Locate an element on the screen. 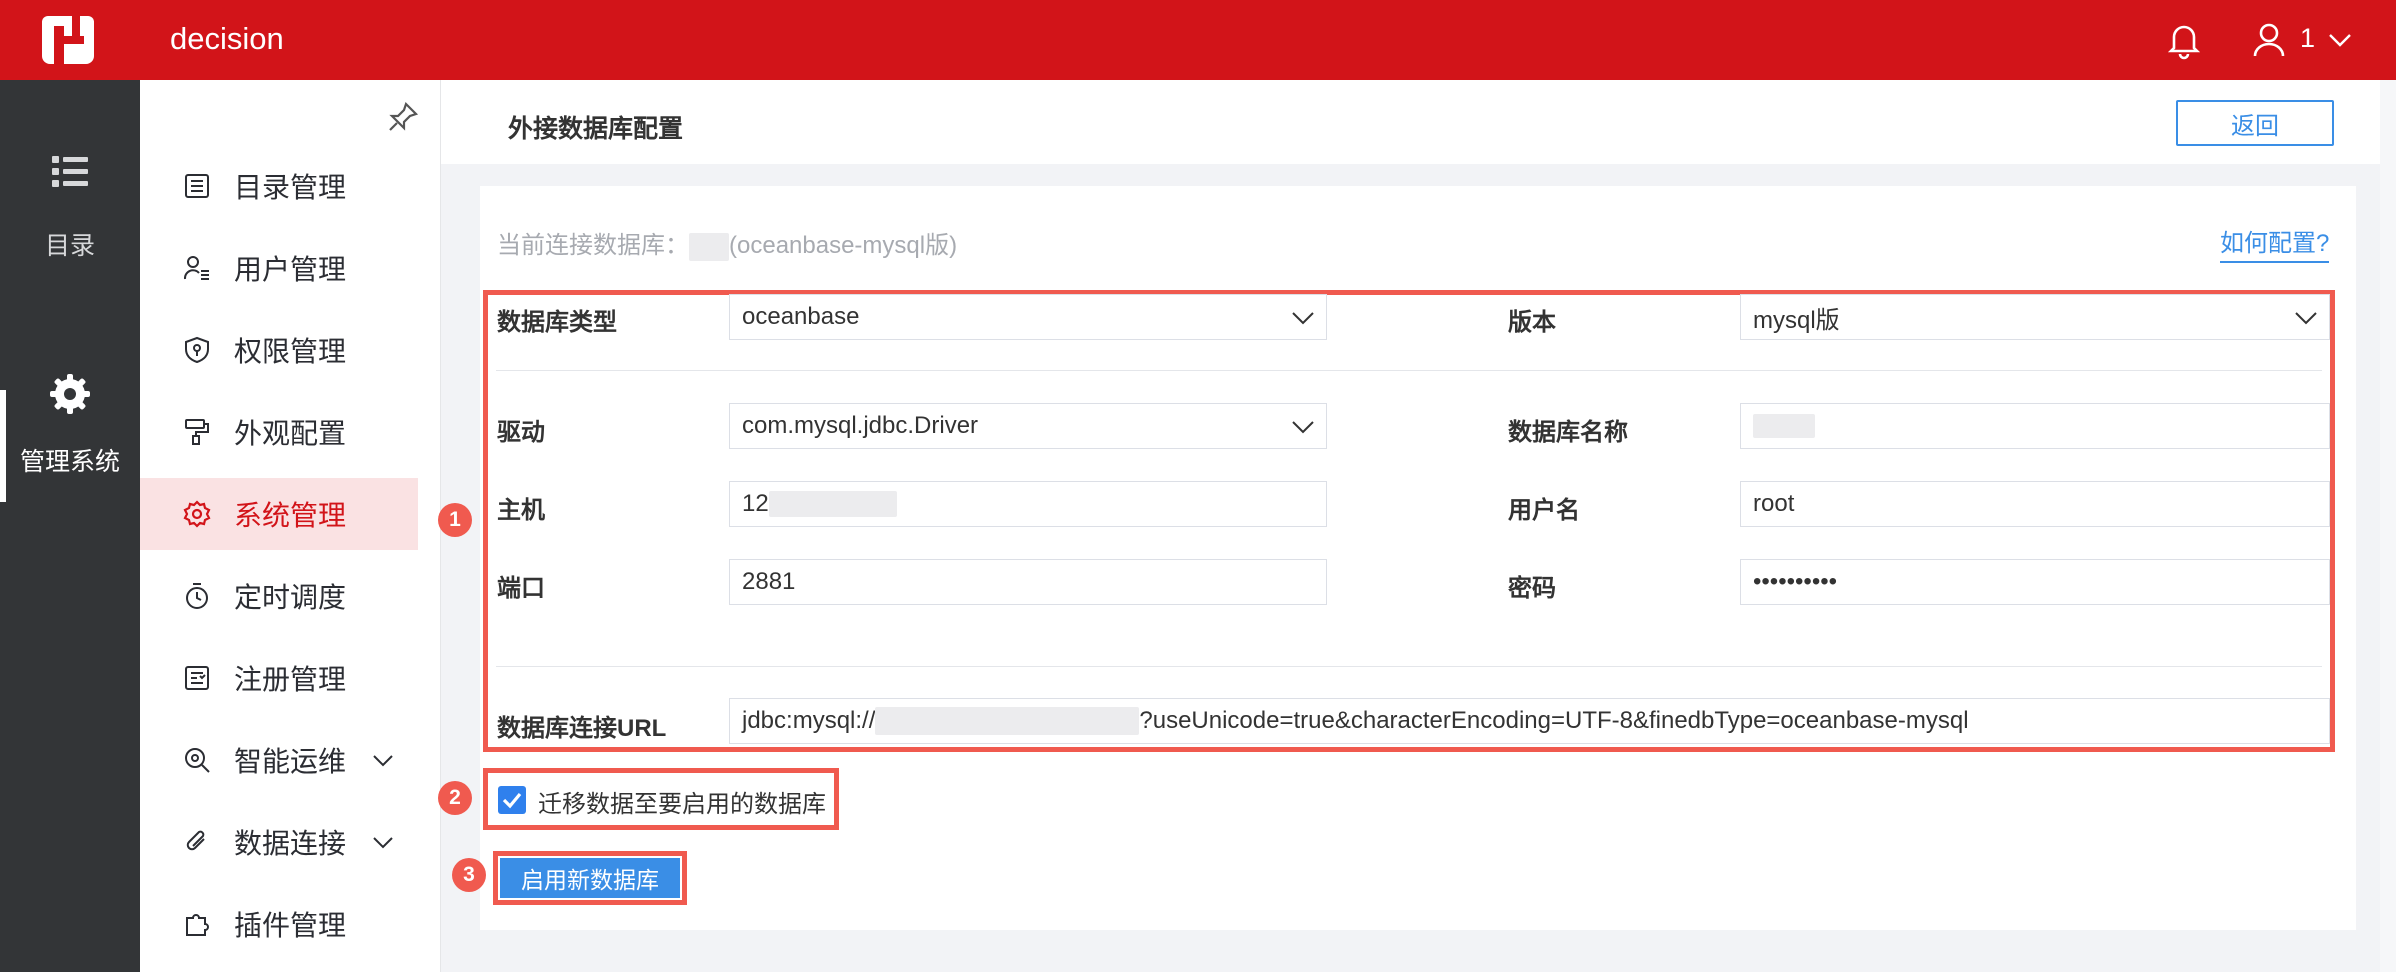 Image resolution: width=2396 pixels, height=972 pixels. sidebar-item-label: 目录管理 is located at coordinates (290, 187).